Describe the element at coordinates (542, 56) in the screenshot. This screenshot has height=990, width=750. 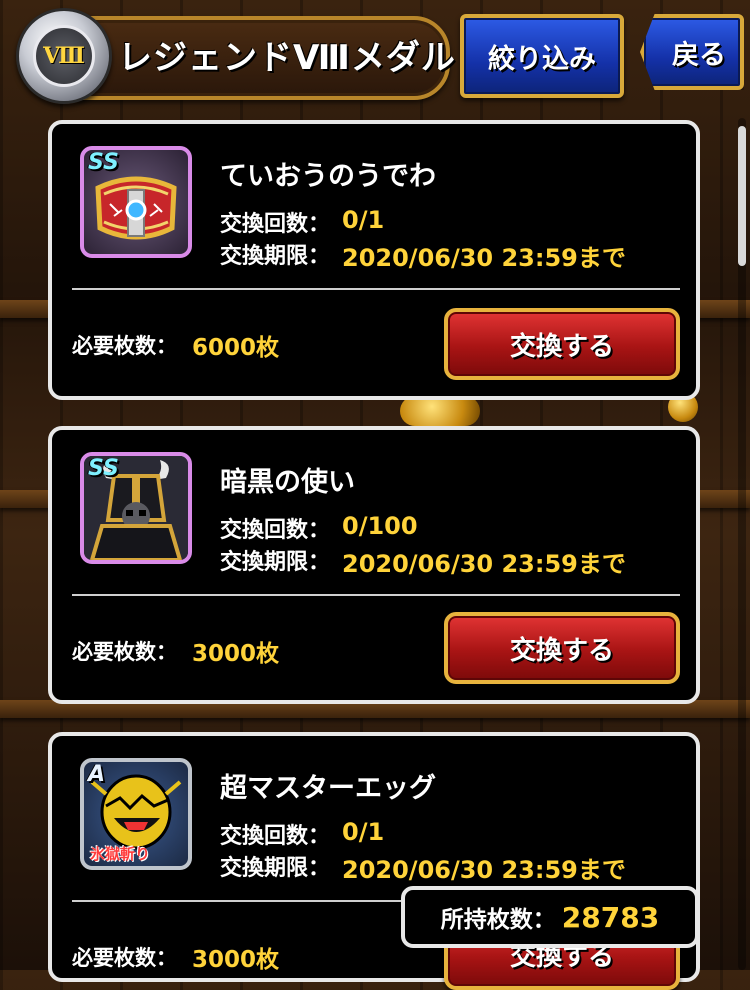
I see `filter-button: 絞り込み` at that location.